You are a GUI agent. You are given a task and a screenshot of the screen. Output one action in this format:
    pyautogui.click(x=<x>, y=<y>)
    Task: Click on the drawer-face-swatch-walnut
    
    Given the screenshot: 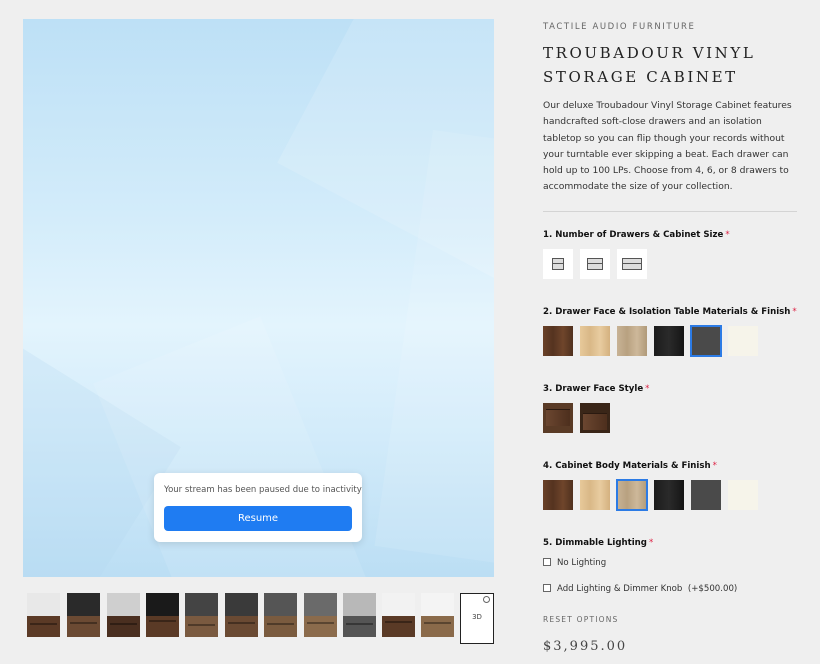 What is the action you would take?
    pyautogui.click(x=558, y=341)
    